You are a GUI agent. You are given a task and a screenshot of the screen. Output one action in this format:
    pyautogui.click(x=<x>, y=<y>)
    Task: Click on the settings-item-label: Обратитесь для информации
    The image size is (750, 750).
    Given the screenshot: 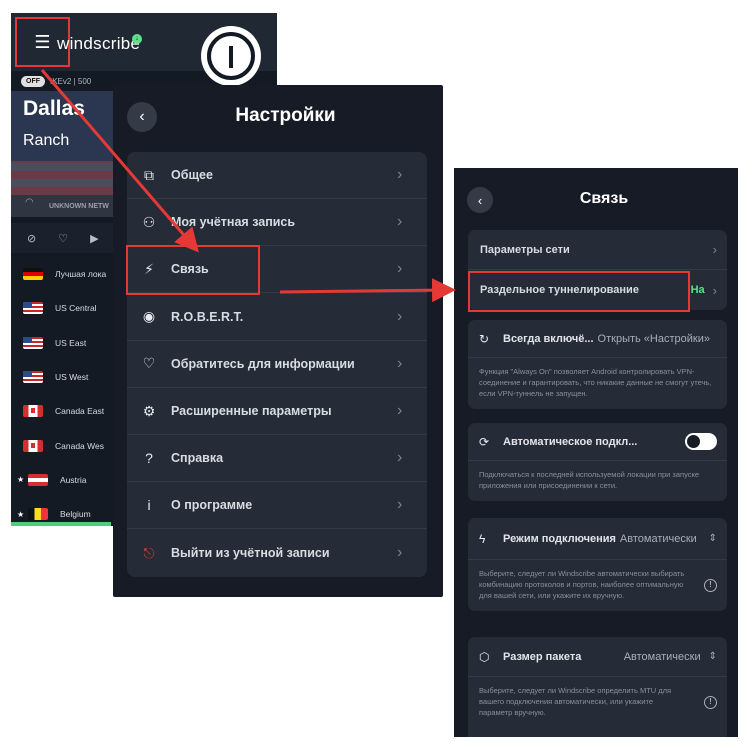 What is the action you would take?
    pyautogui.click(x=263, y=363)
    